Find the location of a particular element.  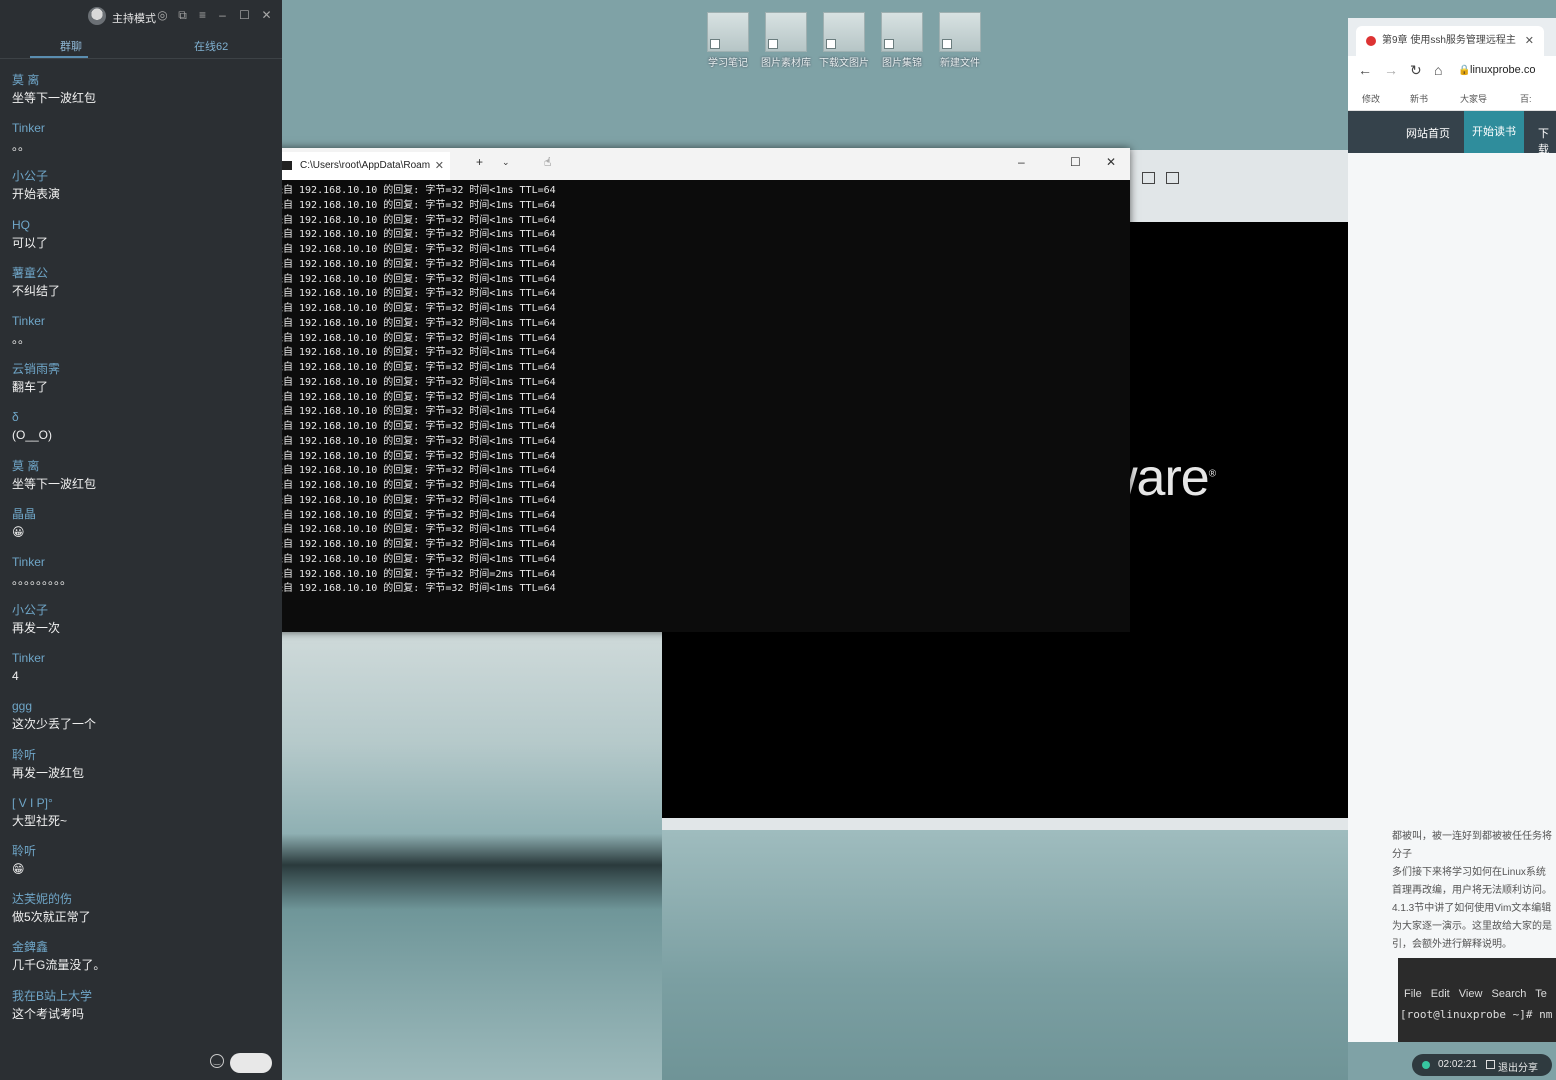

browser-tab-title: 第9章 使用ssh服务管理远程主 is located at coordinates (1449, 40).